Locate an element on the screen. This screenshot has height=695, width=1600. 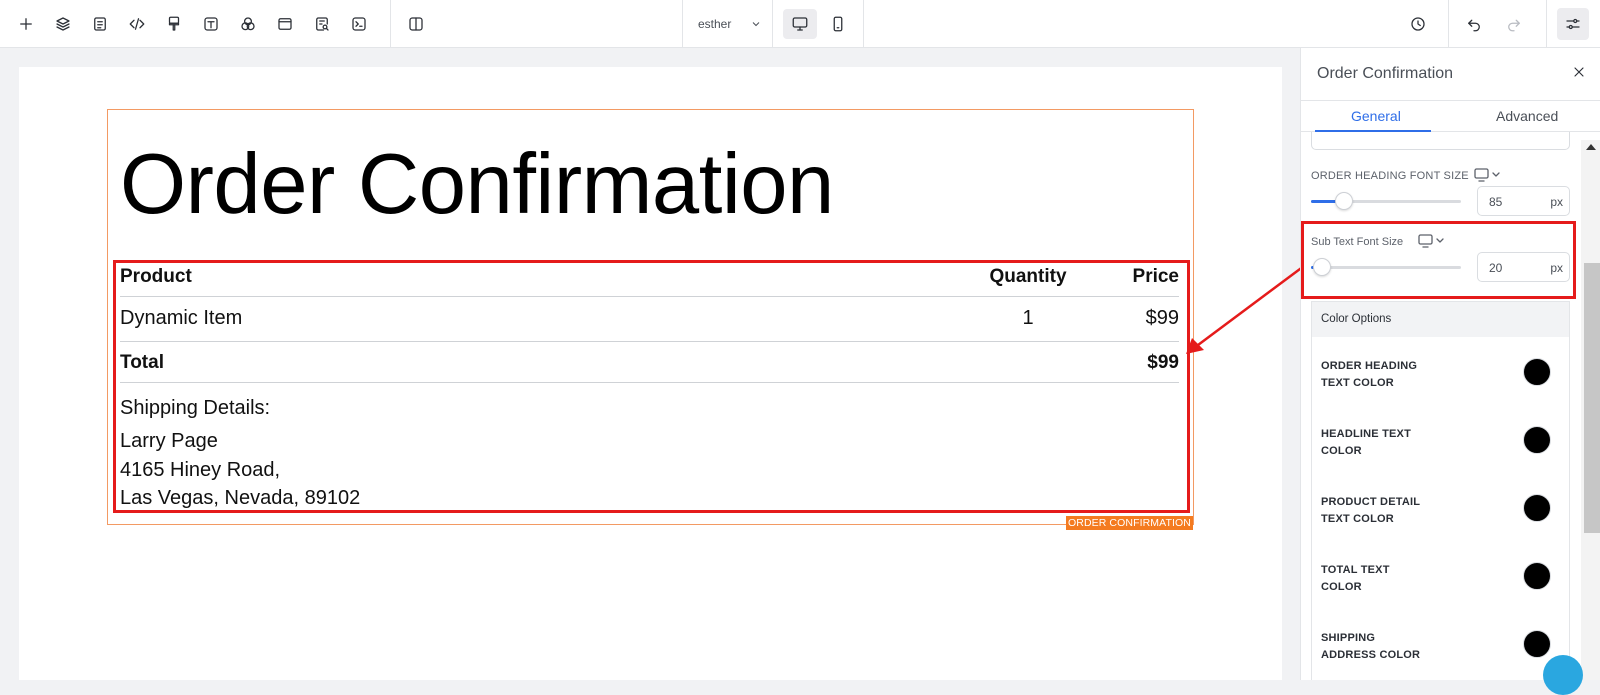
shipping-city: Las Vegas, Nevada, 89102 is located at coordinates (240, 498).